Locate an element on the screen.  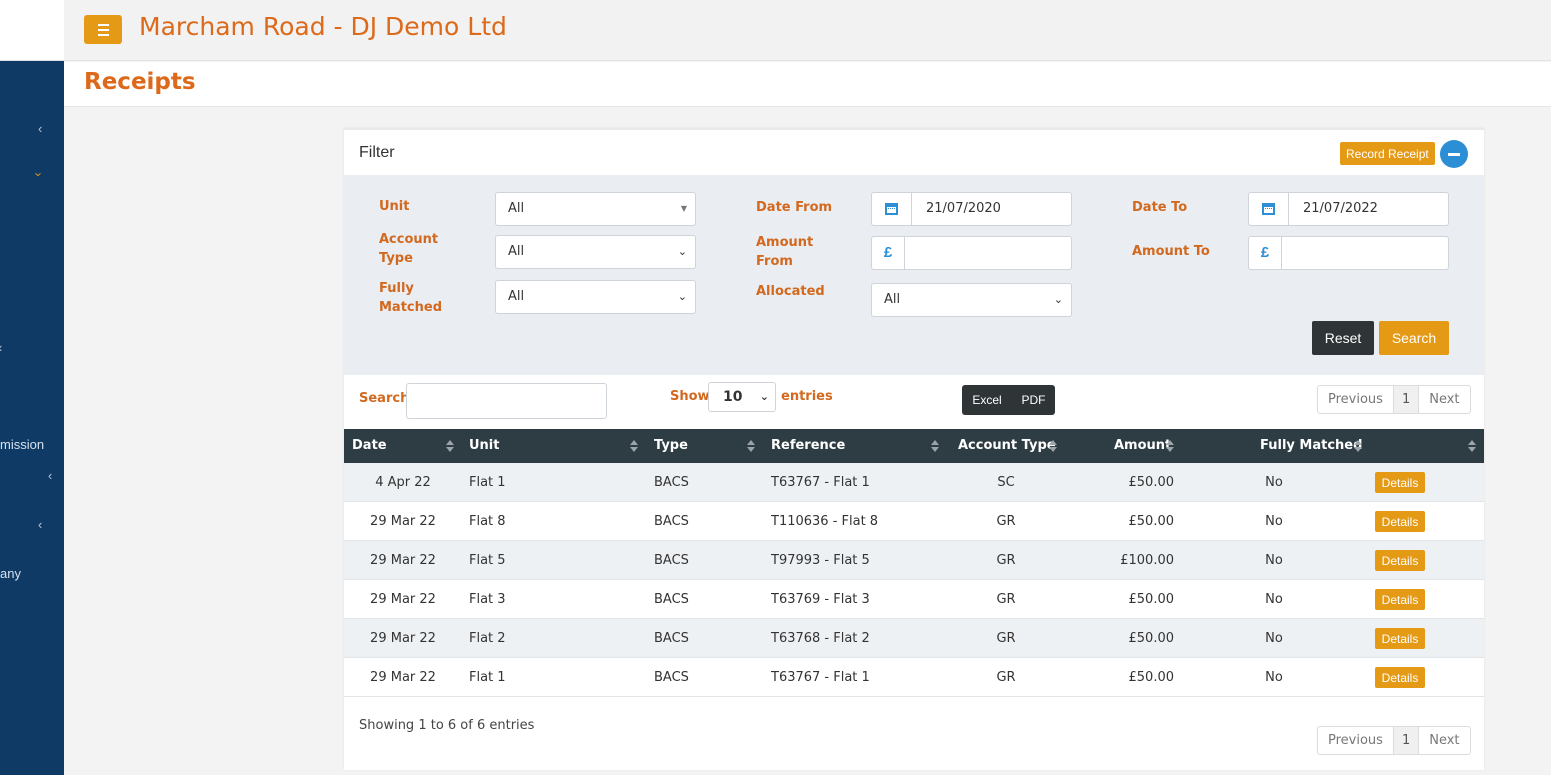
table-search-input is located at coordinates (506, 401).